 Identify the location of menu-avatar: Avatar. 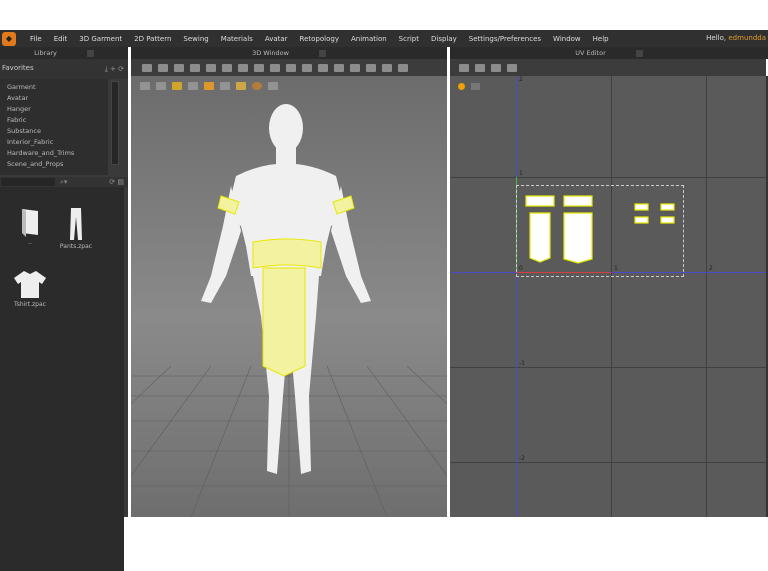
(276, 39).